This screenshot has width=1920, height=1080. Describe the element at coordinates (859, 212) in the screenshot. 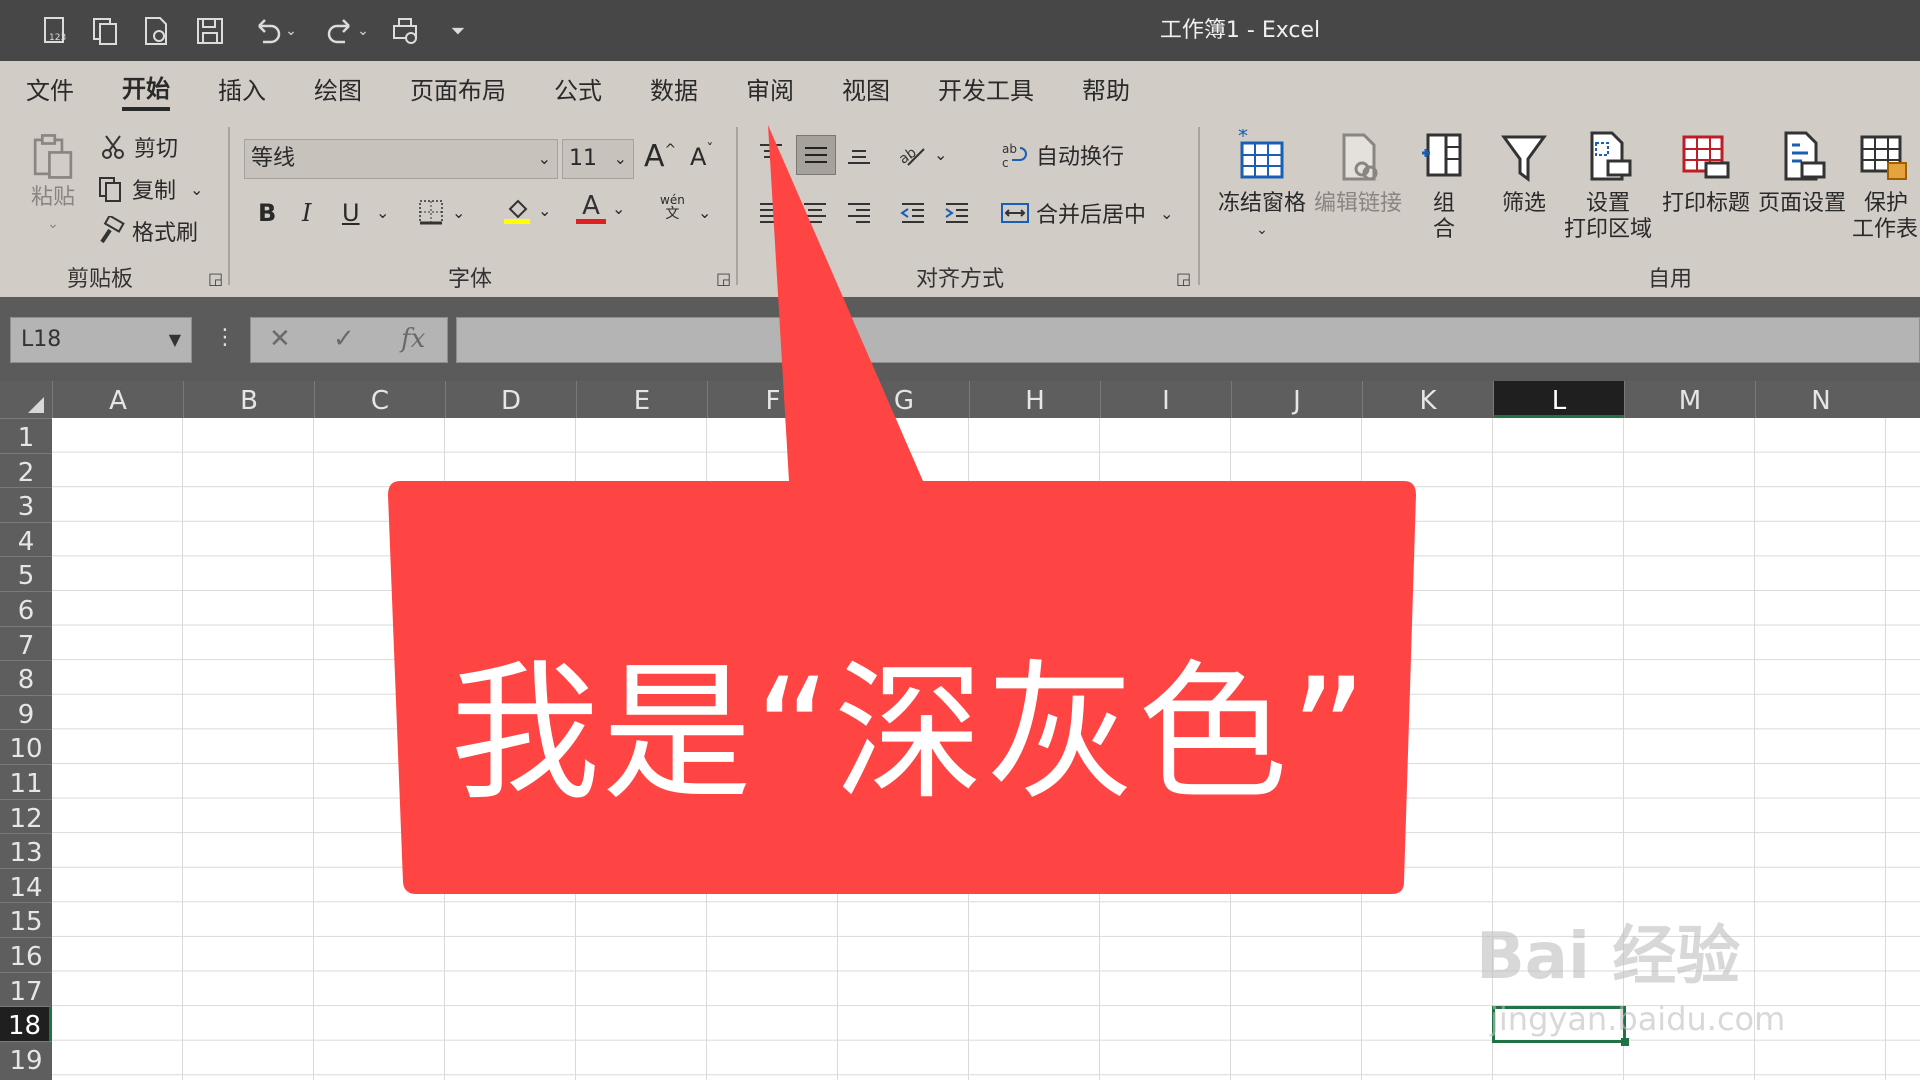

I see `align-right-button` at that location.